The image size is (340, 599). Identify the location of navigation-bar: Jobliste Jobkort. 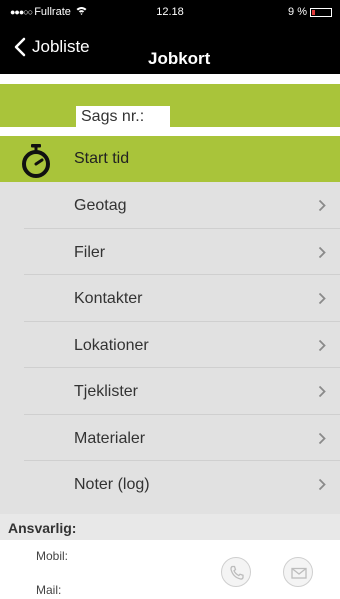
(170, 50).